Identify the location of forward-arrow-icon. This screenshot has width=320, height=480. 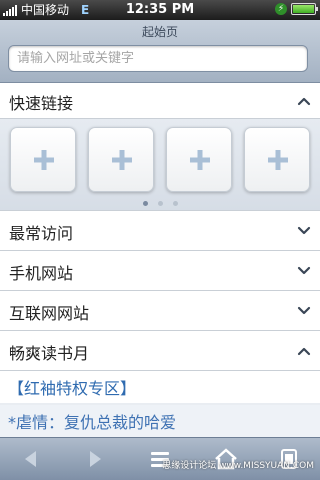
(95, 459).